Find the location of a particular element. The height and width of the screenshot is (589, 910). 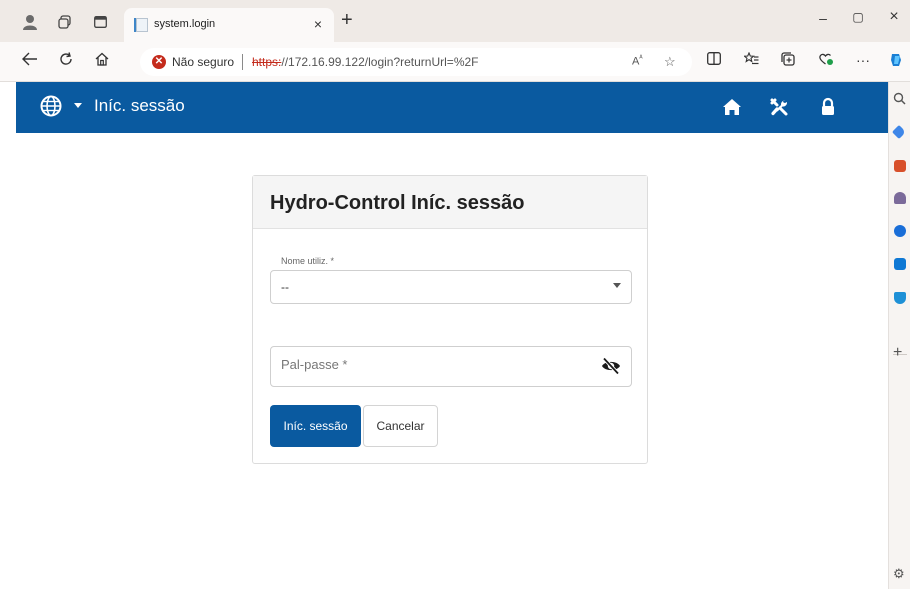

app-header-title: Iníc. sessão is located at coordinates (139, 105).